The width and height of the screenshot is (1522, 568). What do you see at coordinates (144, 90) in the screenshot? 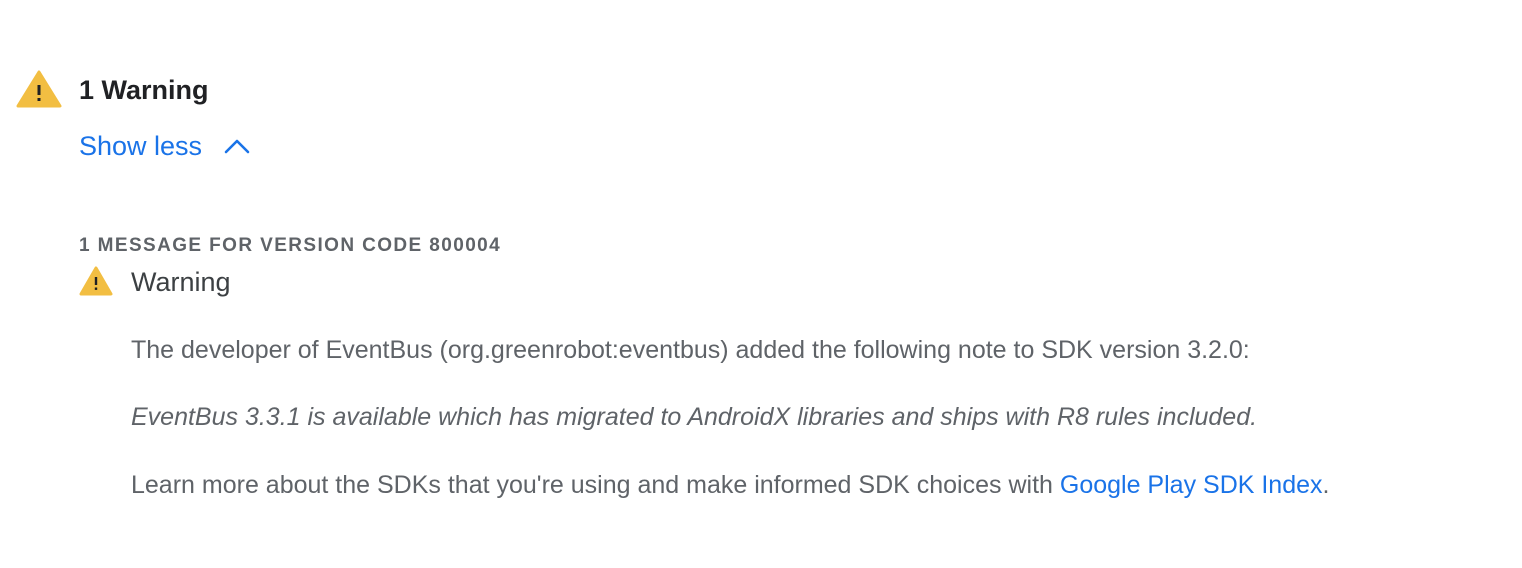
I see `warning-count-title: 1 Warning` at bounding box center [144, 90].